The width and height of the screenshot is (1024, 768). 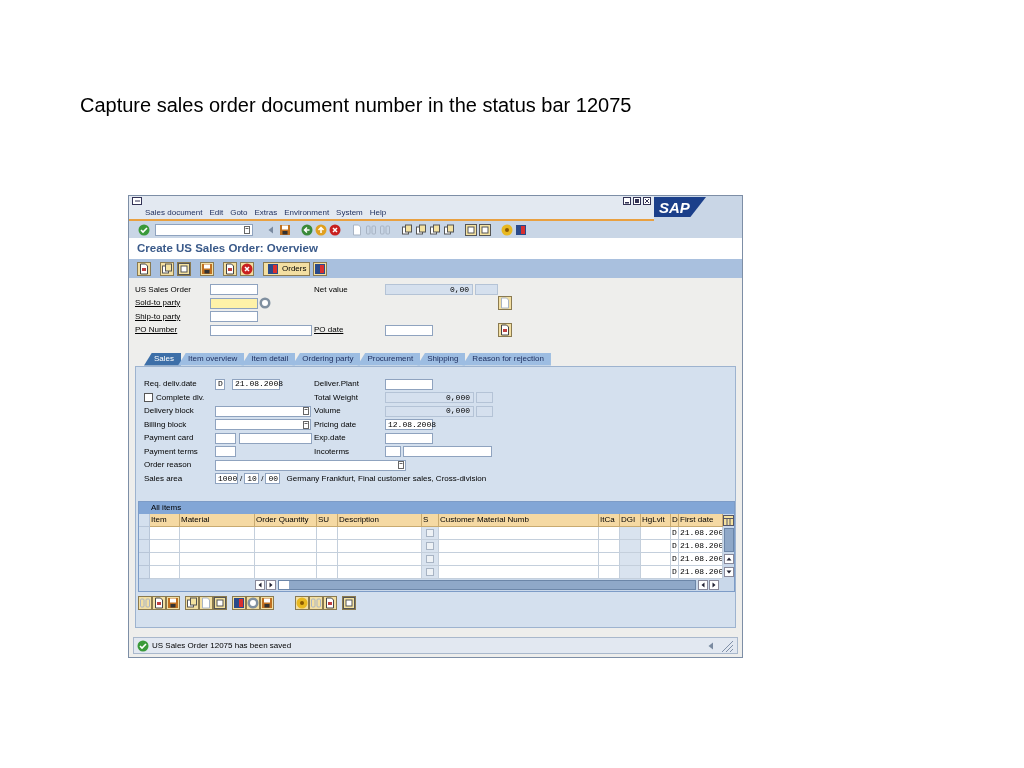 What do you see at coordinates (268, 359) in the screenshot?
I see `tab: Item detail` at bounding box center [268, 359].